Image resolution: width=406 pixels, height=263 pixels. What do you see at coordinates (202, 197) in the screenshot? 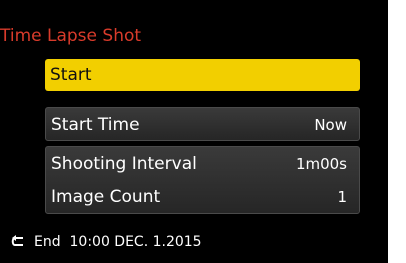
I see `image-count-row: Image Count 1` at bounding box center [202, 197].